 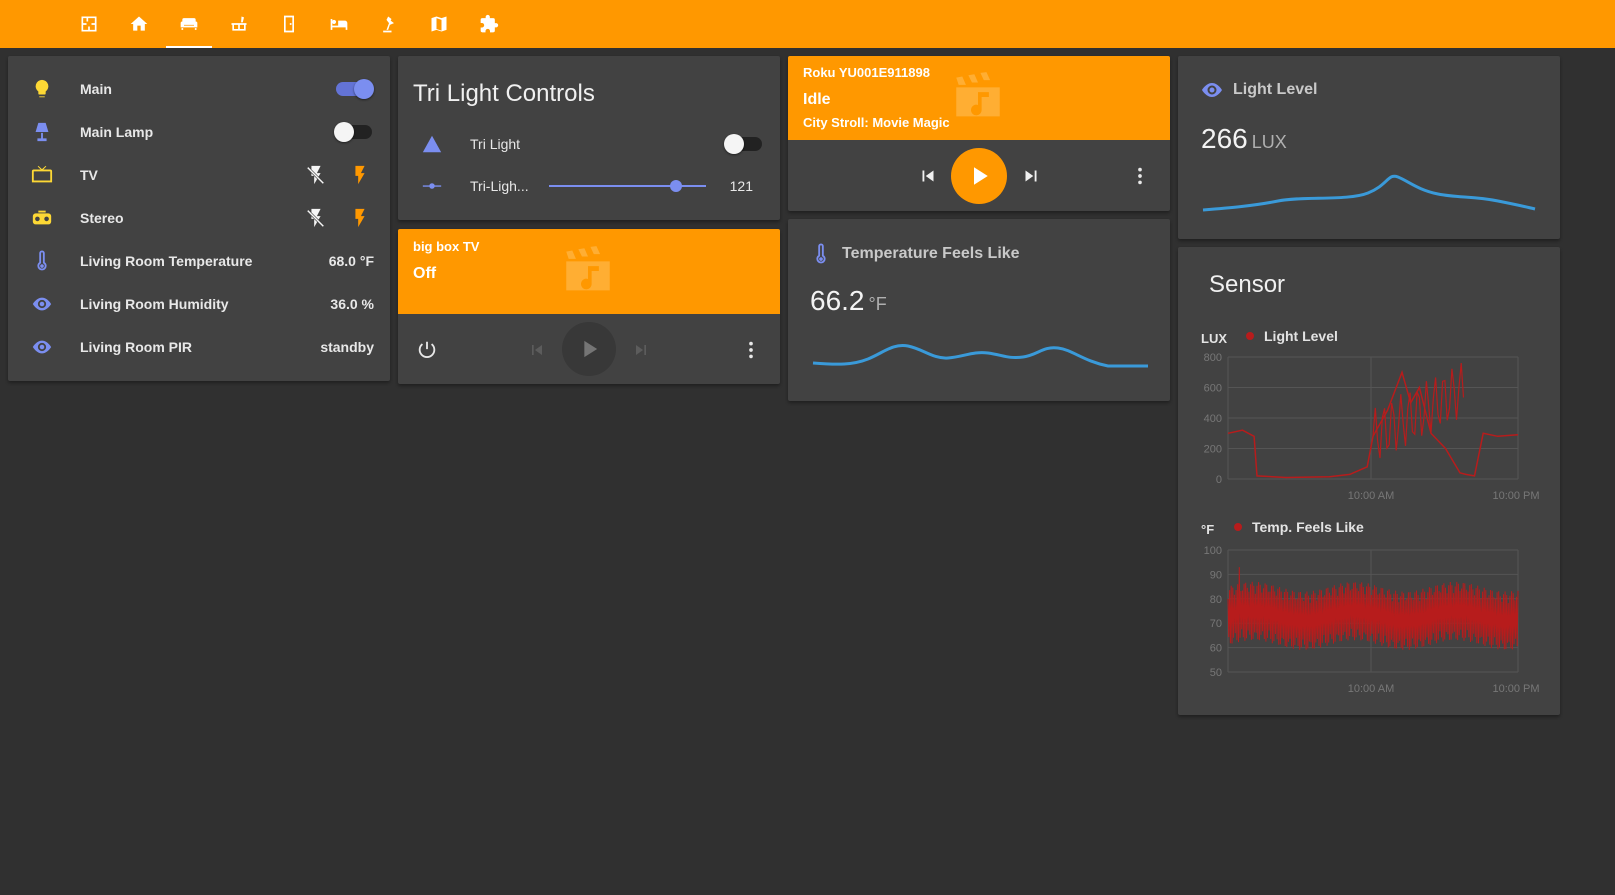 I want to click on tri-light-label: Tri Light, so click(x=495, y=144).